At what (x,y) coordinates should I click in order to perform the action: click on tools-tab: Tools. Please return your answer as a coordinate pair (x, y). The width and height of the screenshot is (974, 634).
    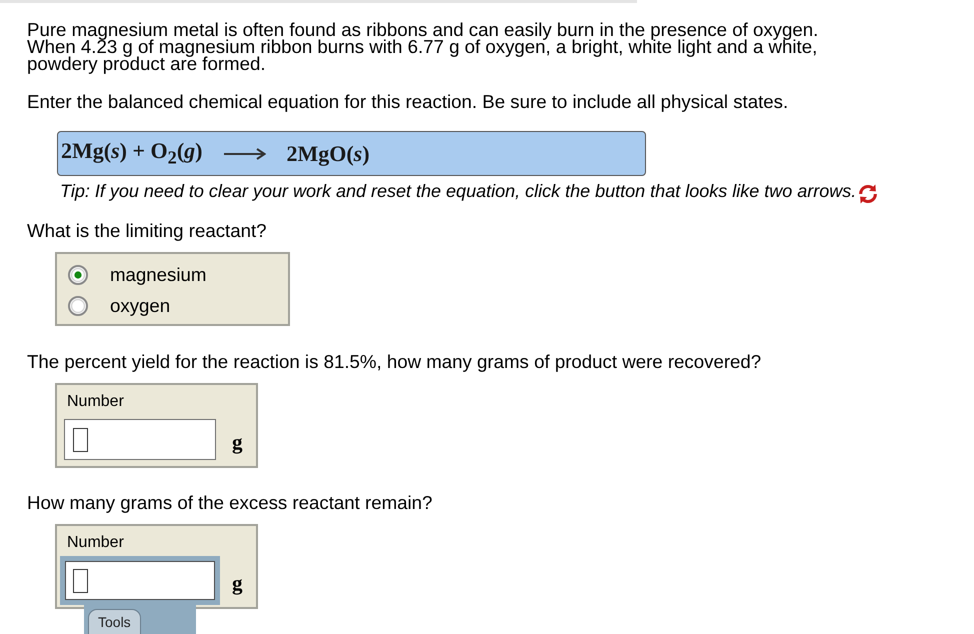
    Looking at the image, I should click on (114, 621).